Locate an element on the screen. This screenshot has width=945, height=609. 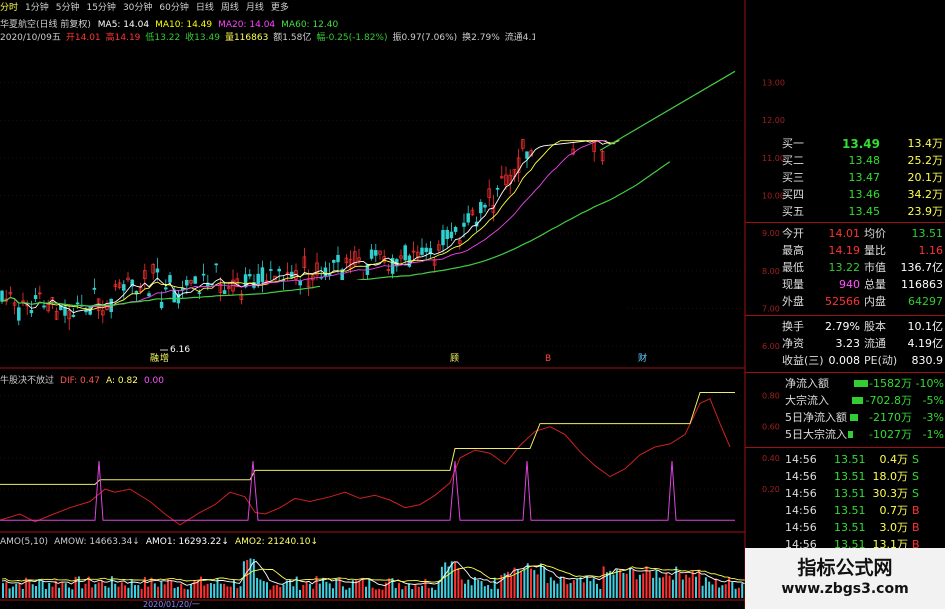
stat-a-label-2: 最低 is located at coordinates (793, 267).